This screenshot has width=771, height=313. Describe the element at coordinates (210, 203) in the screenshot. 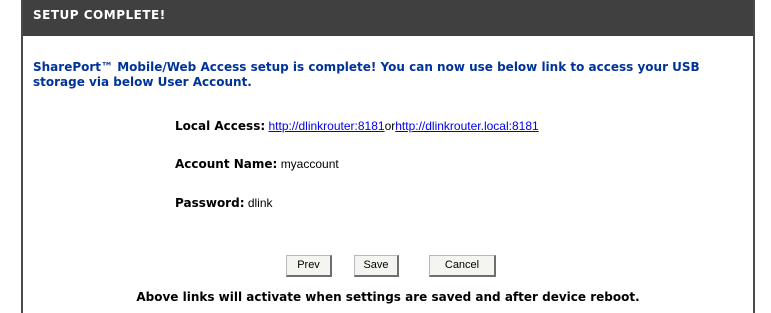

I see `password-label: Password:` at that location.